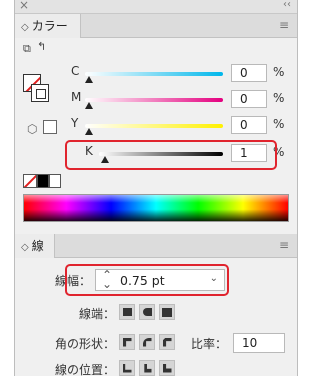  What do you see at coordinates (167, 312) in the screenshot?
I see `projecting-cap-icon` at bounding box center [167, 312].